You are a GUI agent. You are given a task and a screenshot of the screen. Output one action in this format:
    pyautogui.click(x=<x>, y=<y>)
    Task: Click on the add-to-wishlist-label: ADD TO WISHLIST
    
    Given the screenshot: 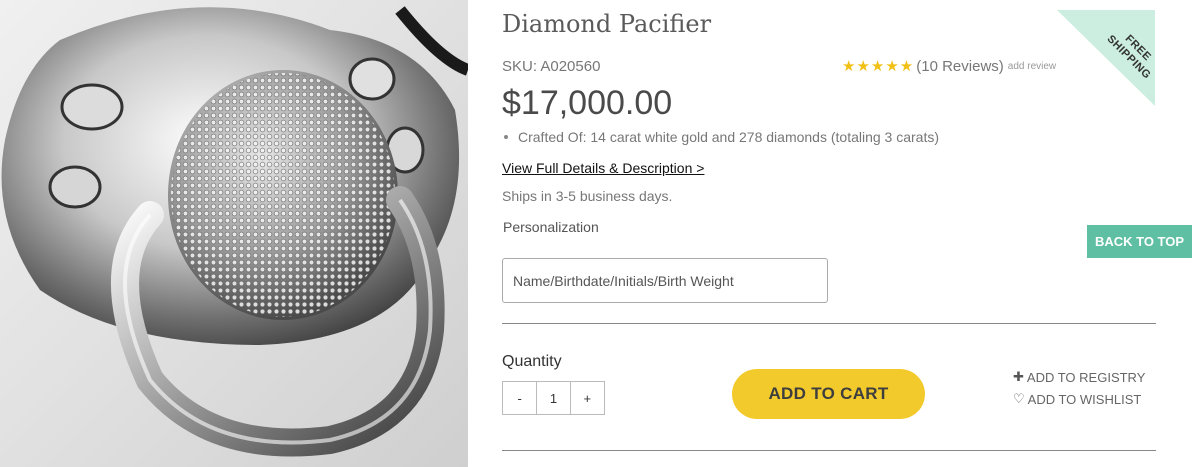 What is the action you would take?
    pyautogui.click(x=1084, y=399)
    